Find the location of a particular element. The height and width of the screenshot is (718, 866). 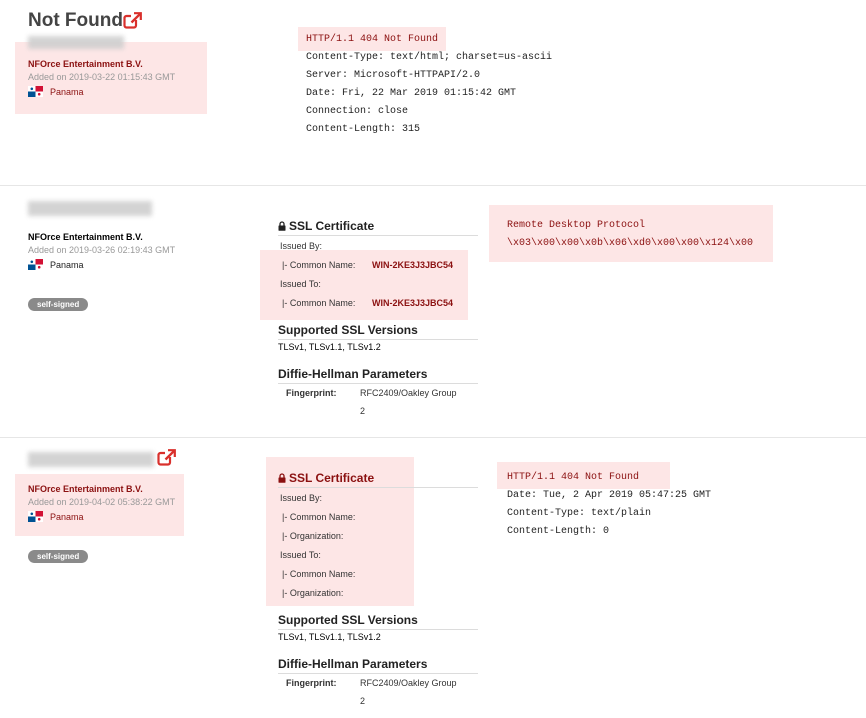

highlight-record2-banner is located at coordinates (631, 233).